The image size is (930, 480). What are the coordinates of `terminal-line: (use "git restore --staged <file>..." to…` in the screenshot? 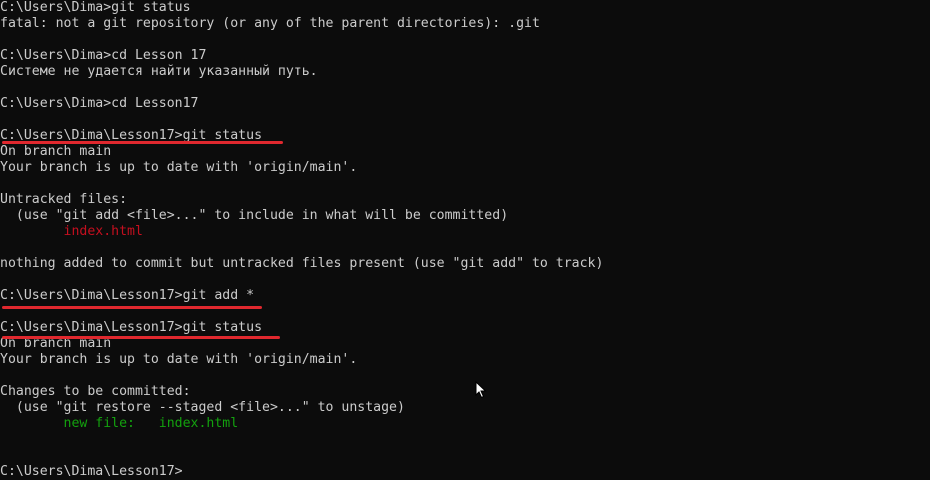 It's located at (202, 407).